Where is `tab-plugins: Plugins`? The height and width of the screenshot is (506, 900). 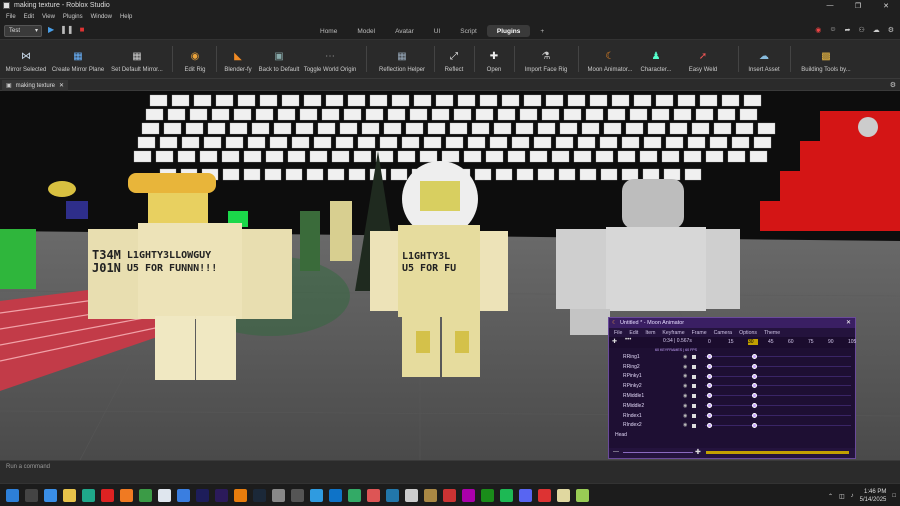 tab-plugins: Plugins is located at coordinates (508, 31).